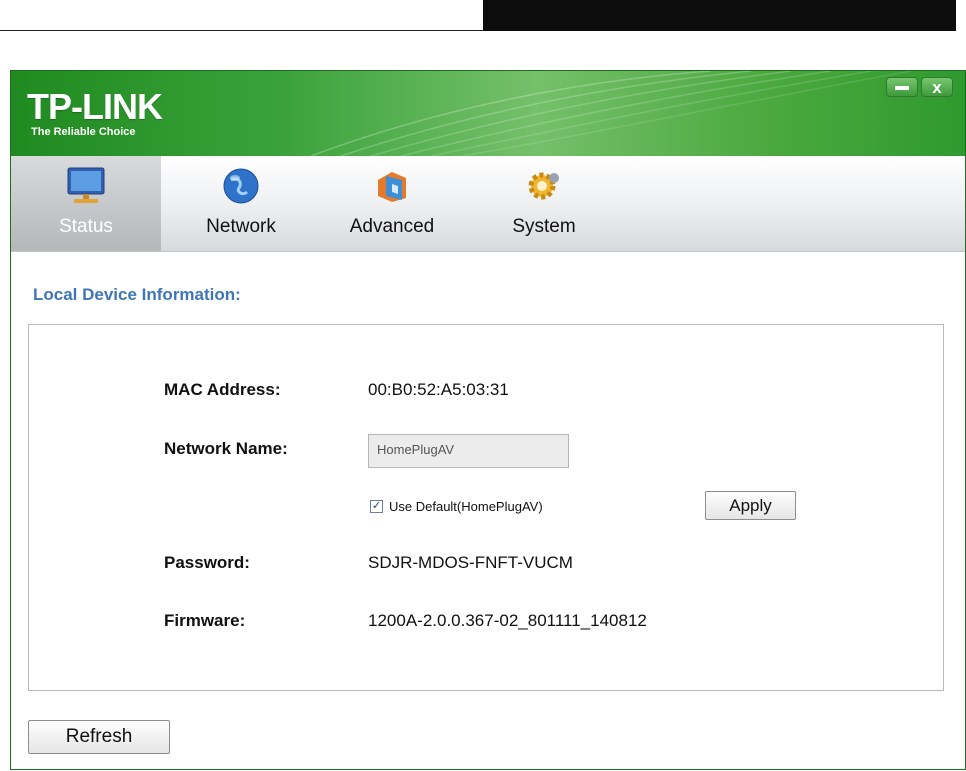  What do you see at coordinates (86, 226) in the screenshot?
I see `tab-status-label: Status` at bounding box center [86, 226].